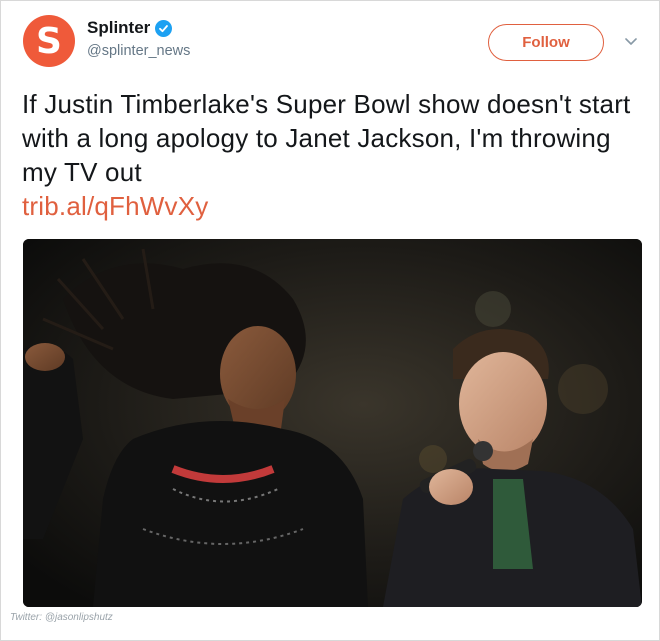 The height and width of the screenshot is (641, 660). What do you see at coordinates (546, 42) in the screenshot?
I see `follow-button: Follow` at bounding box center [546, 42].